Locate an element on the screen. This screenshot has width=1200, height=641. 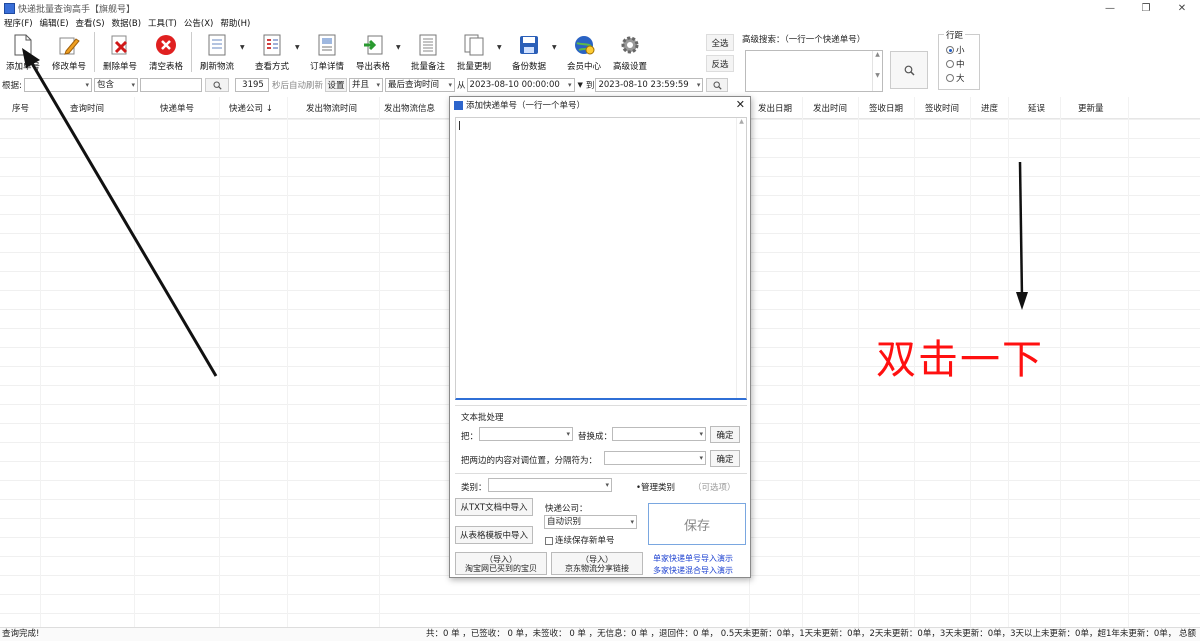
maximize-icon: ❐ is located at coordinates (1146, 8).